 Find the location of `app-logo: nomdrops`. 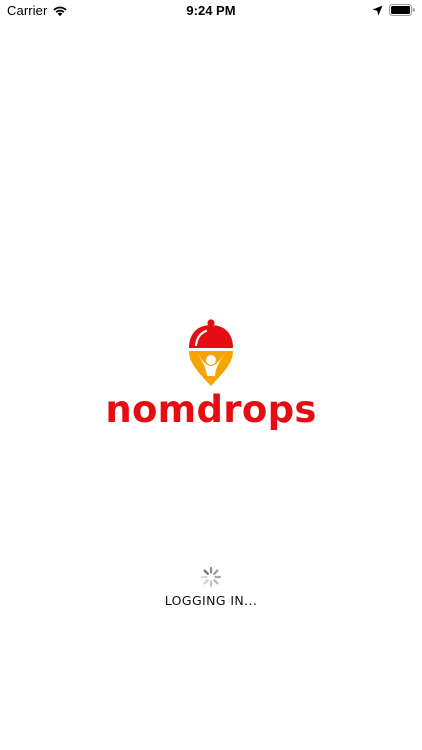

app-logo: nomdrops is located at coordinates (211, 374).